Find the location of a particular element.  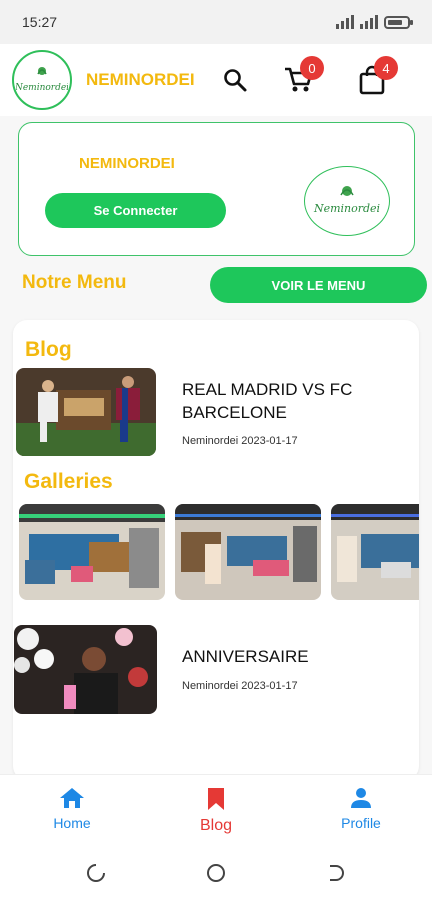

bag-button: 4 is located at coordinates (376, 77).